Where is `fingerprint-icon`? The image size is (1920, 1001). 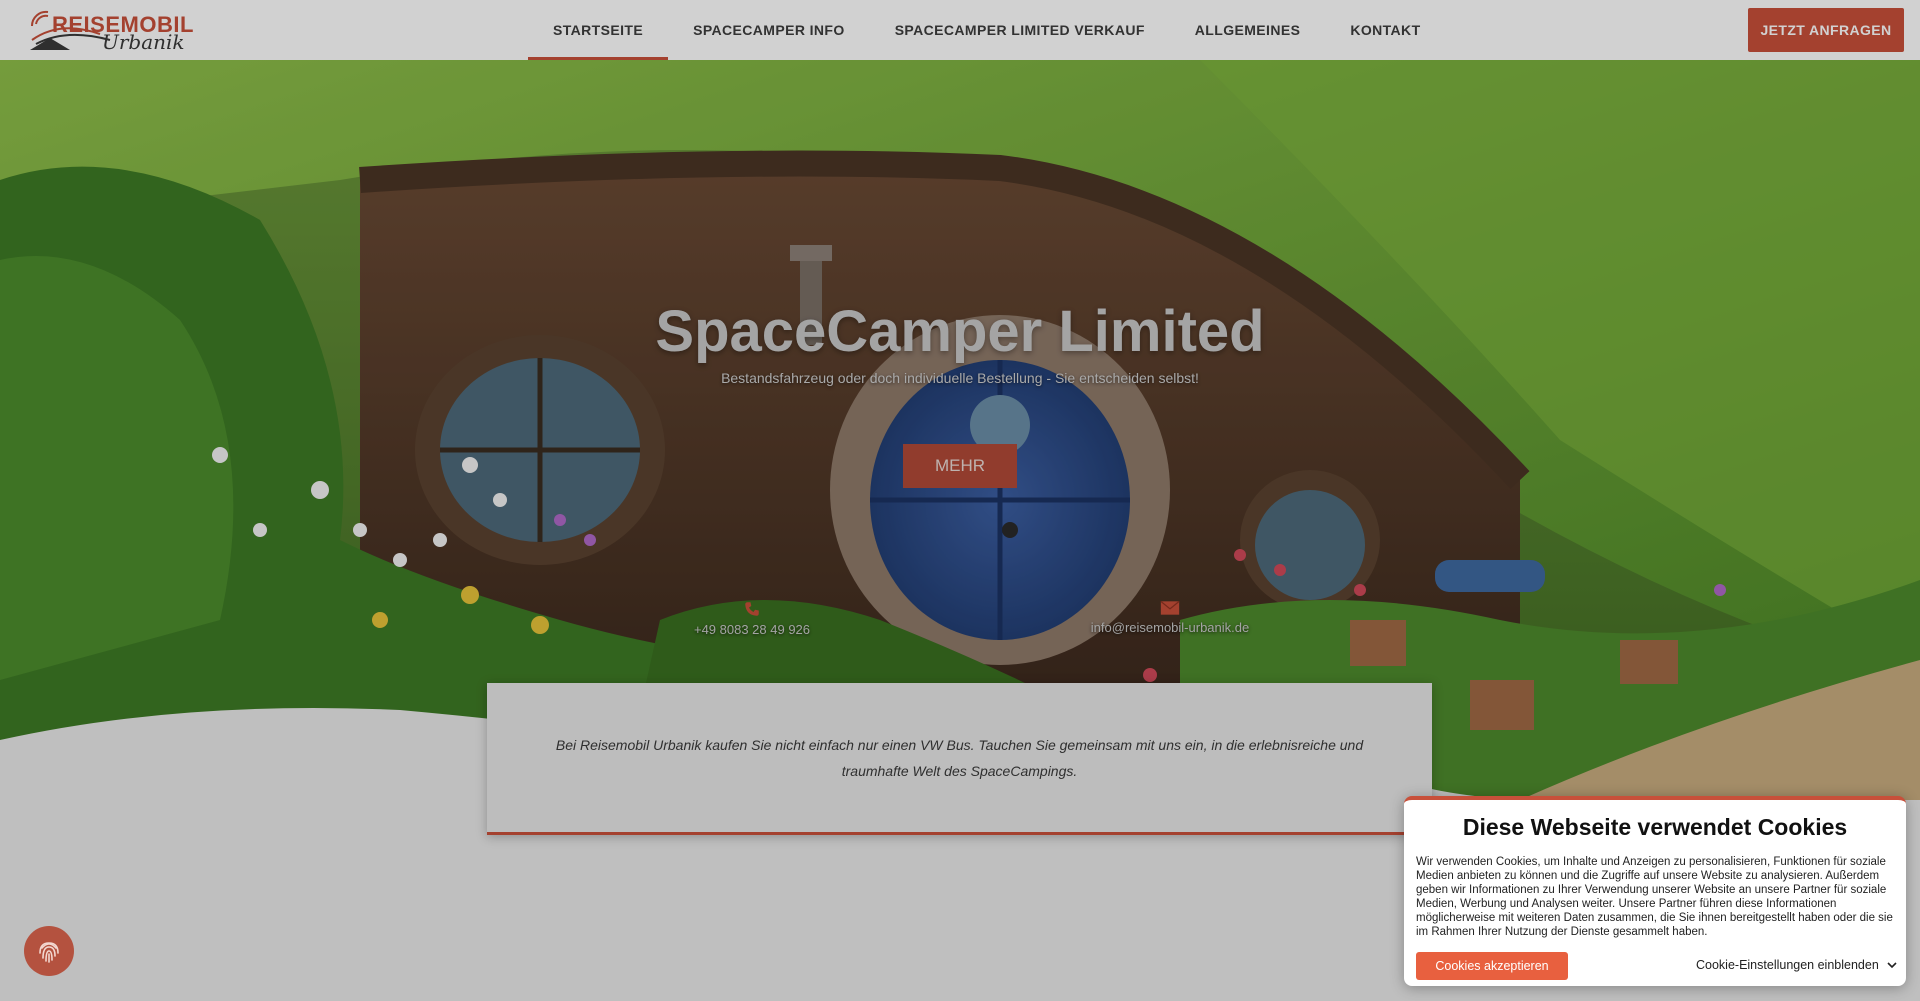 fingerprint-icon is located at coordinates (49, 952).